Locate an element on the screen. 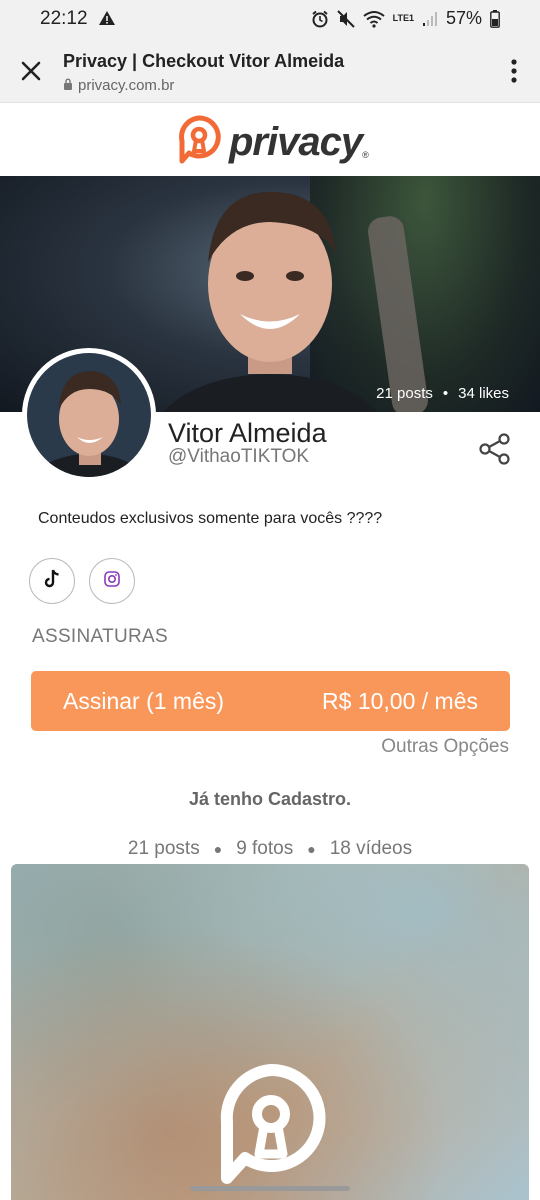 The width and height of the screenshot is (540, 1200). videos-count: 18 vídeos is located at coordinates (371, 849).